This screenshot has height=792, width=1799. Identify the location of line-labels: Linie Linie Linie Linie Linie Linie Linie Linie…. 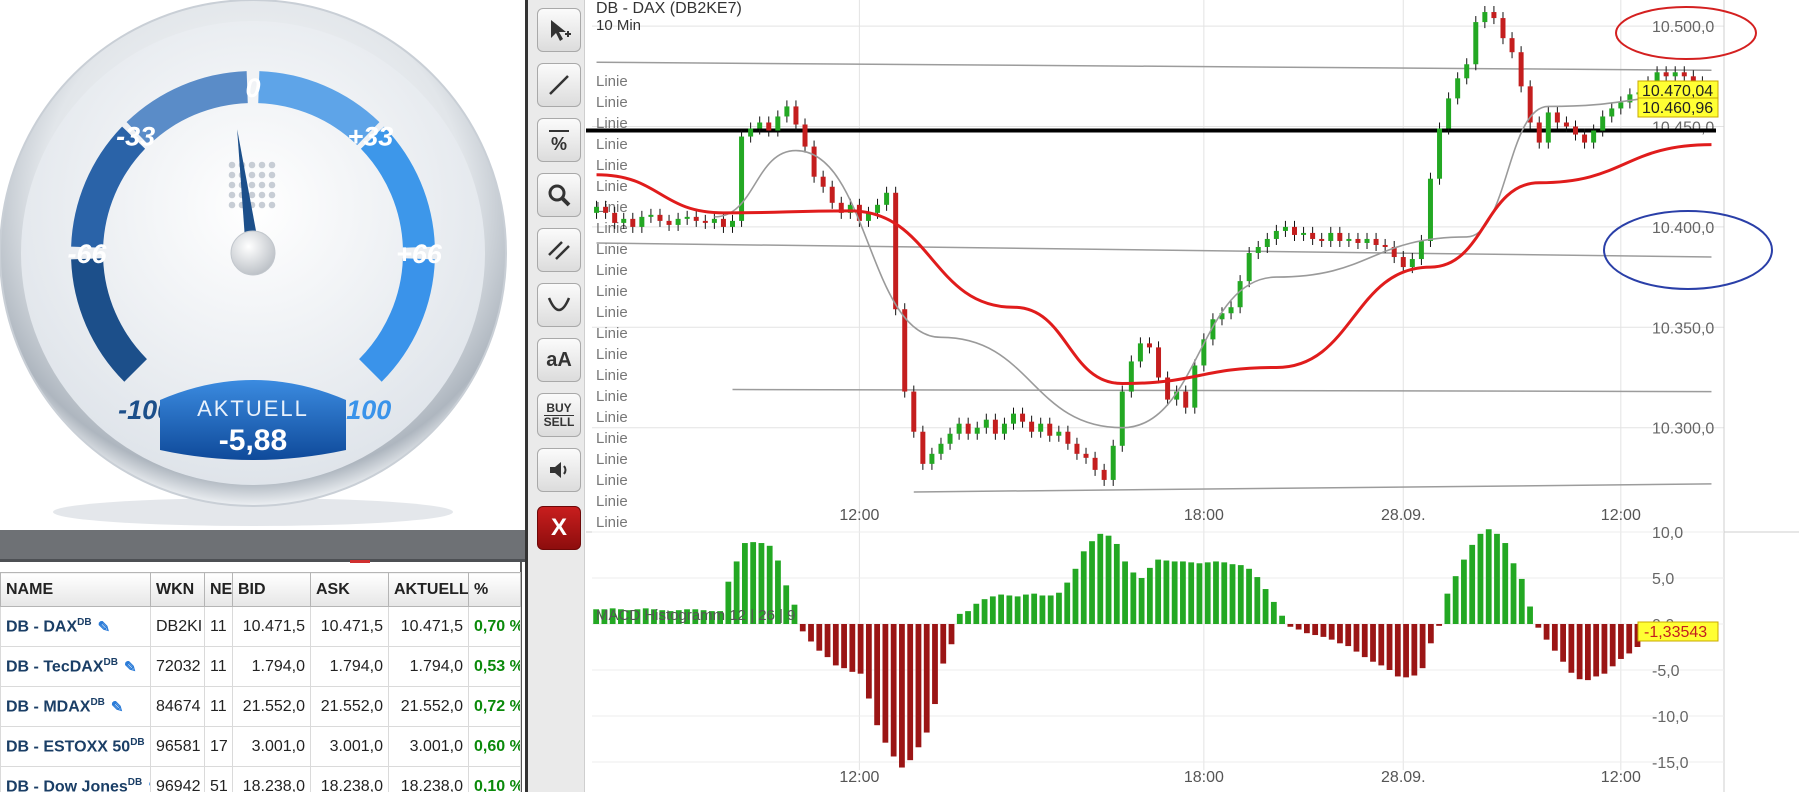
(612, 302).